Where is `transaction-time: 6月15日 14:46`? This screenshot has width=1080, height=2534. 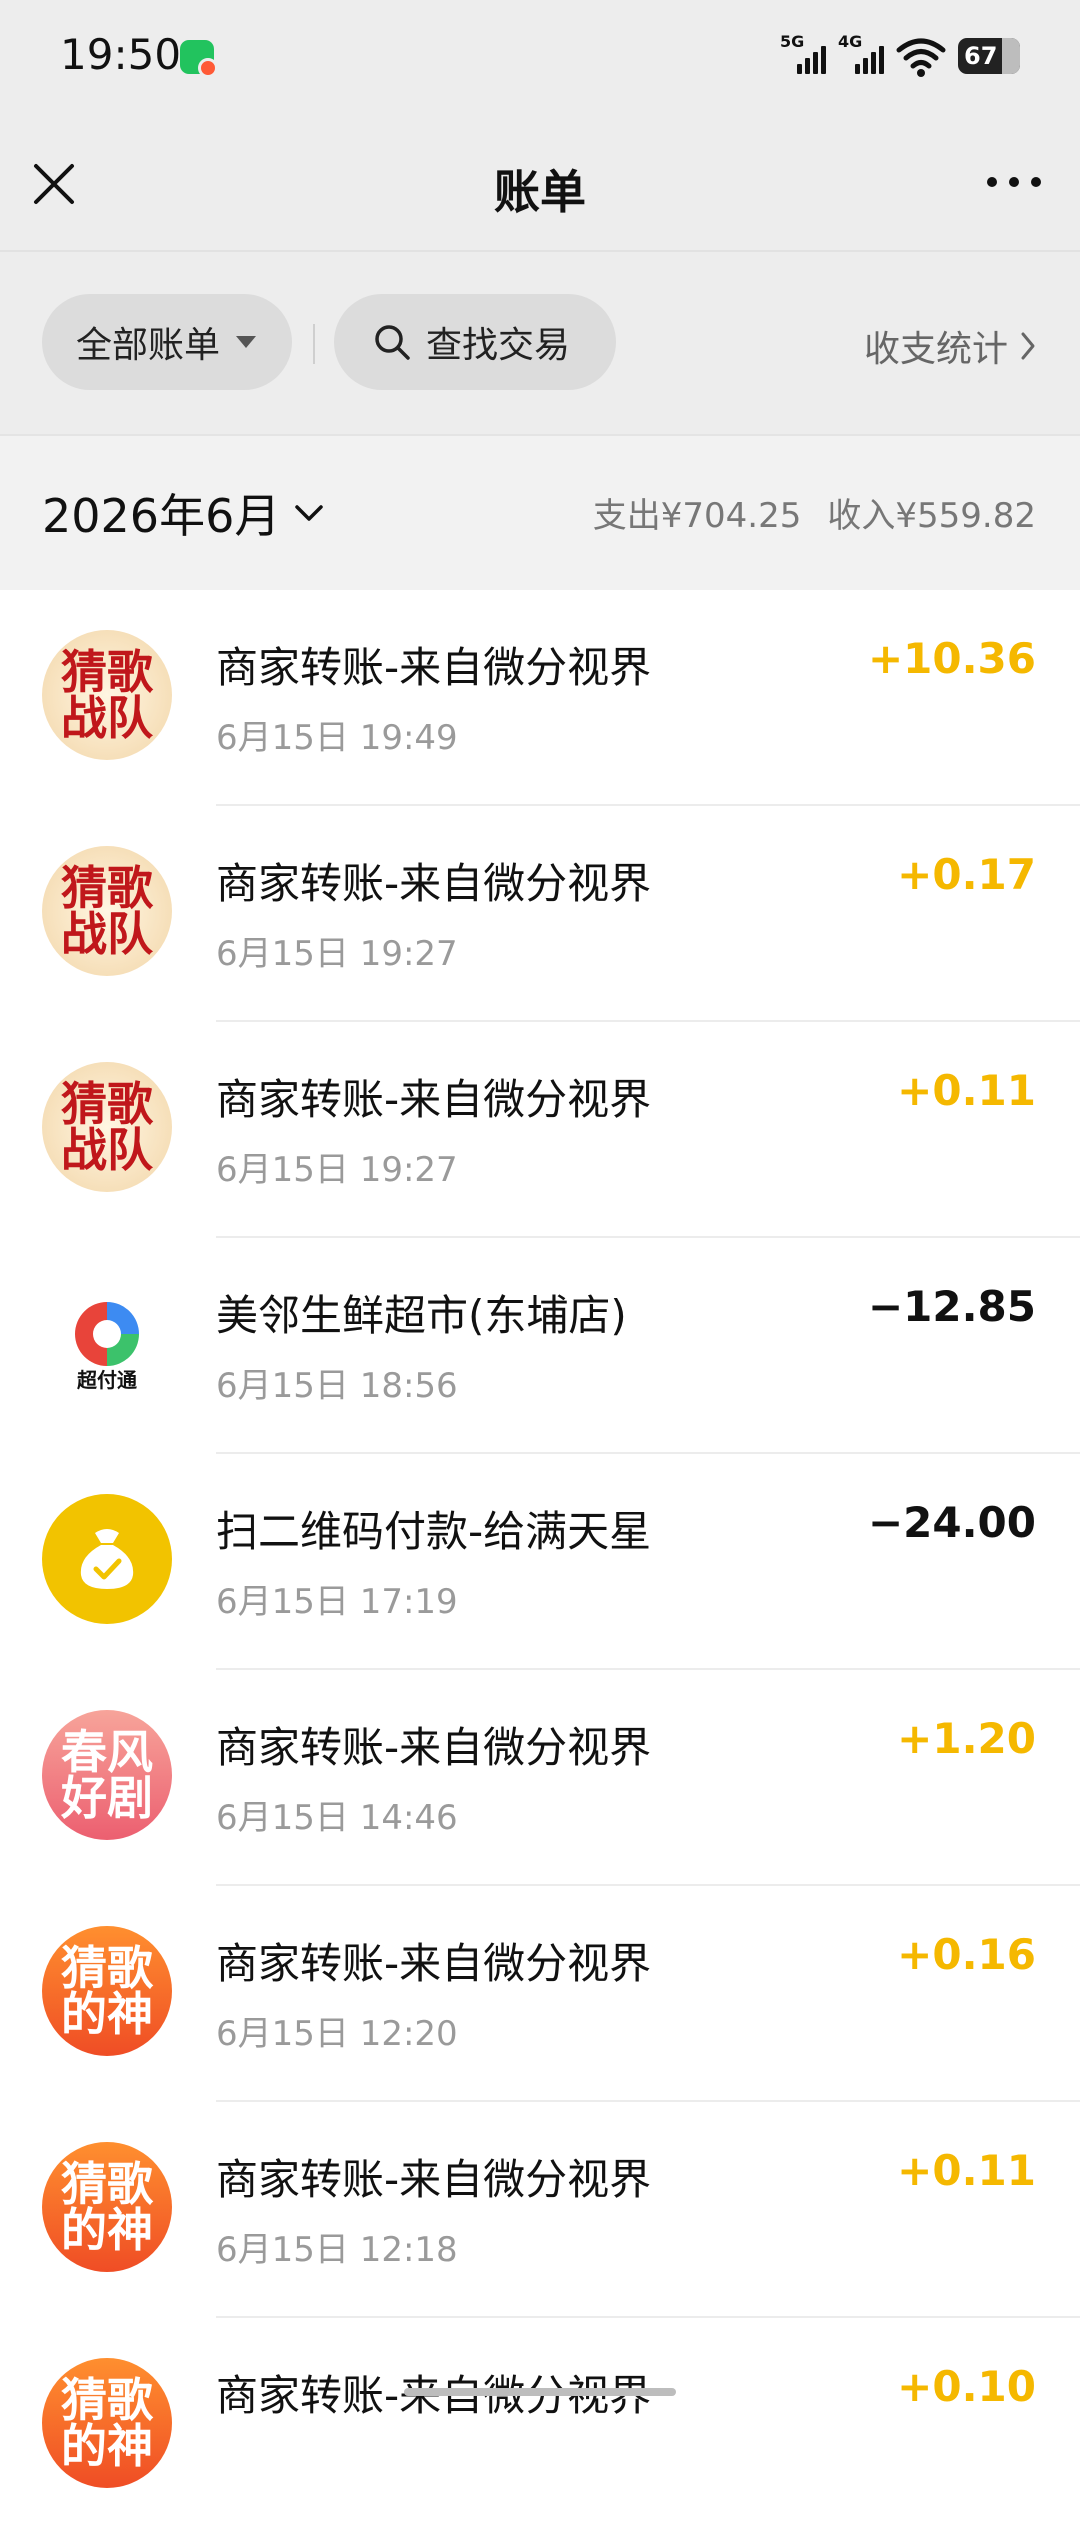 transaction-time: 6月15日 14:46 is located at coordinates (337, 1818).